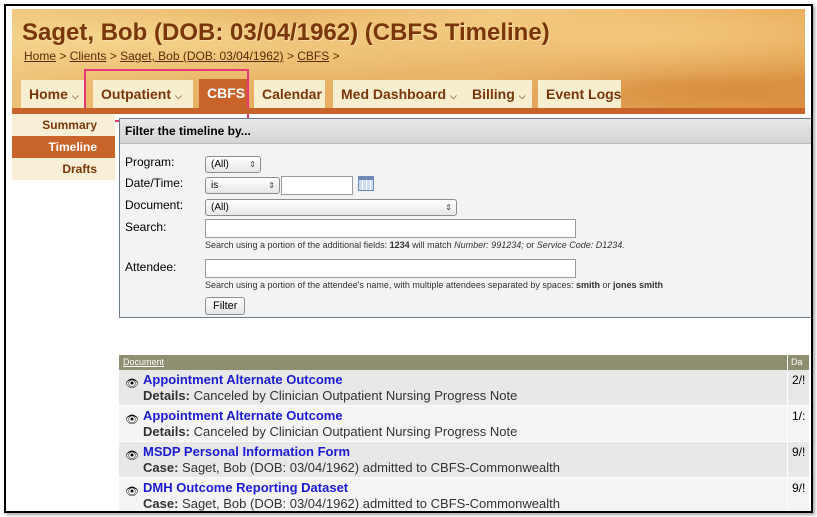 The width and height of the screenshot is (817, 517). Describe the element at coordinates (432, 245) in the screenshot. I see `hint-text: will match` at that location.